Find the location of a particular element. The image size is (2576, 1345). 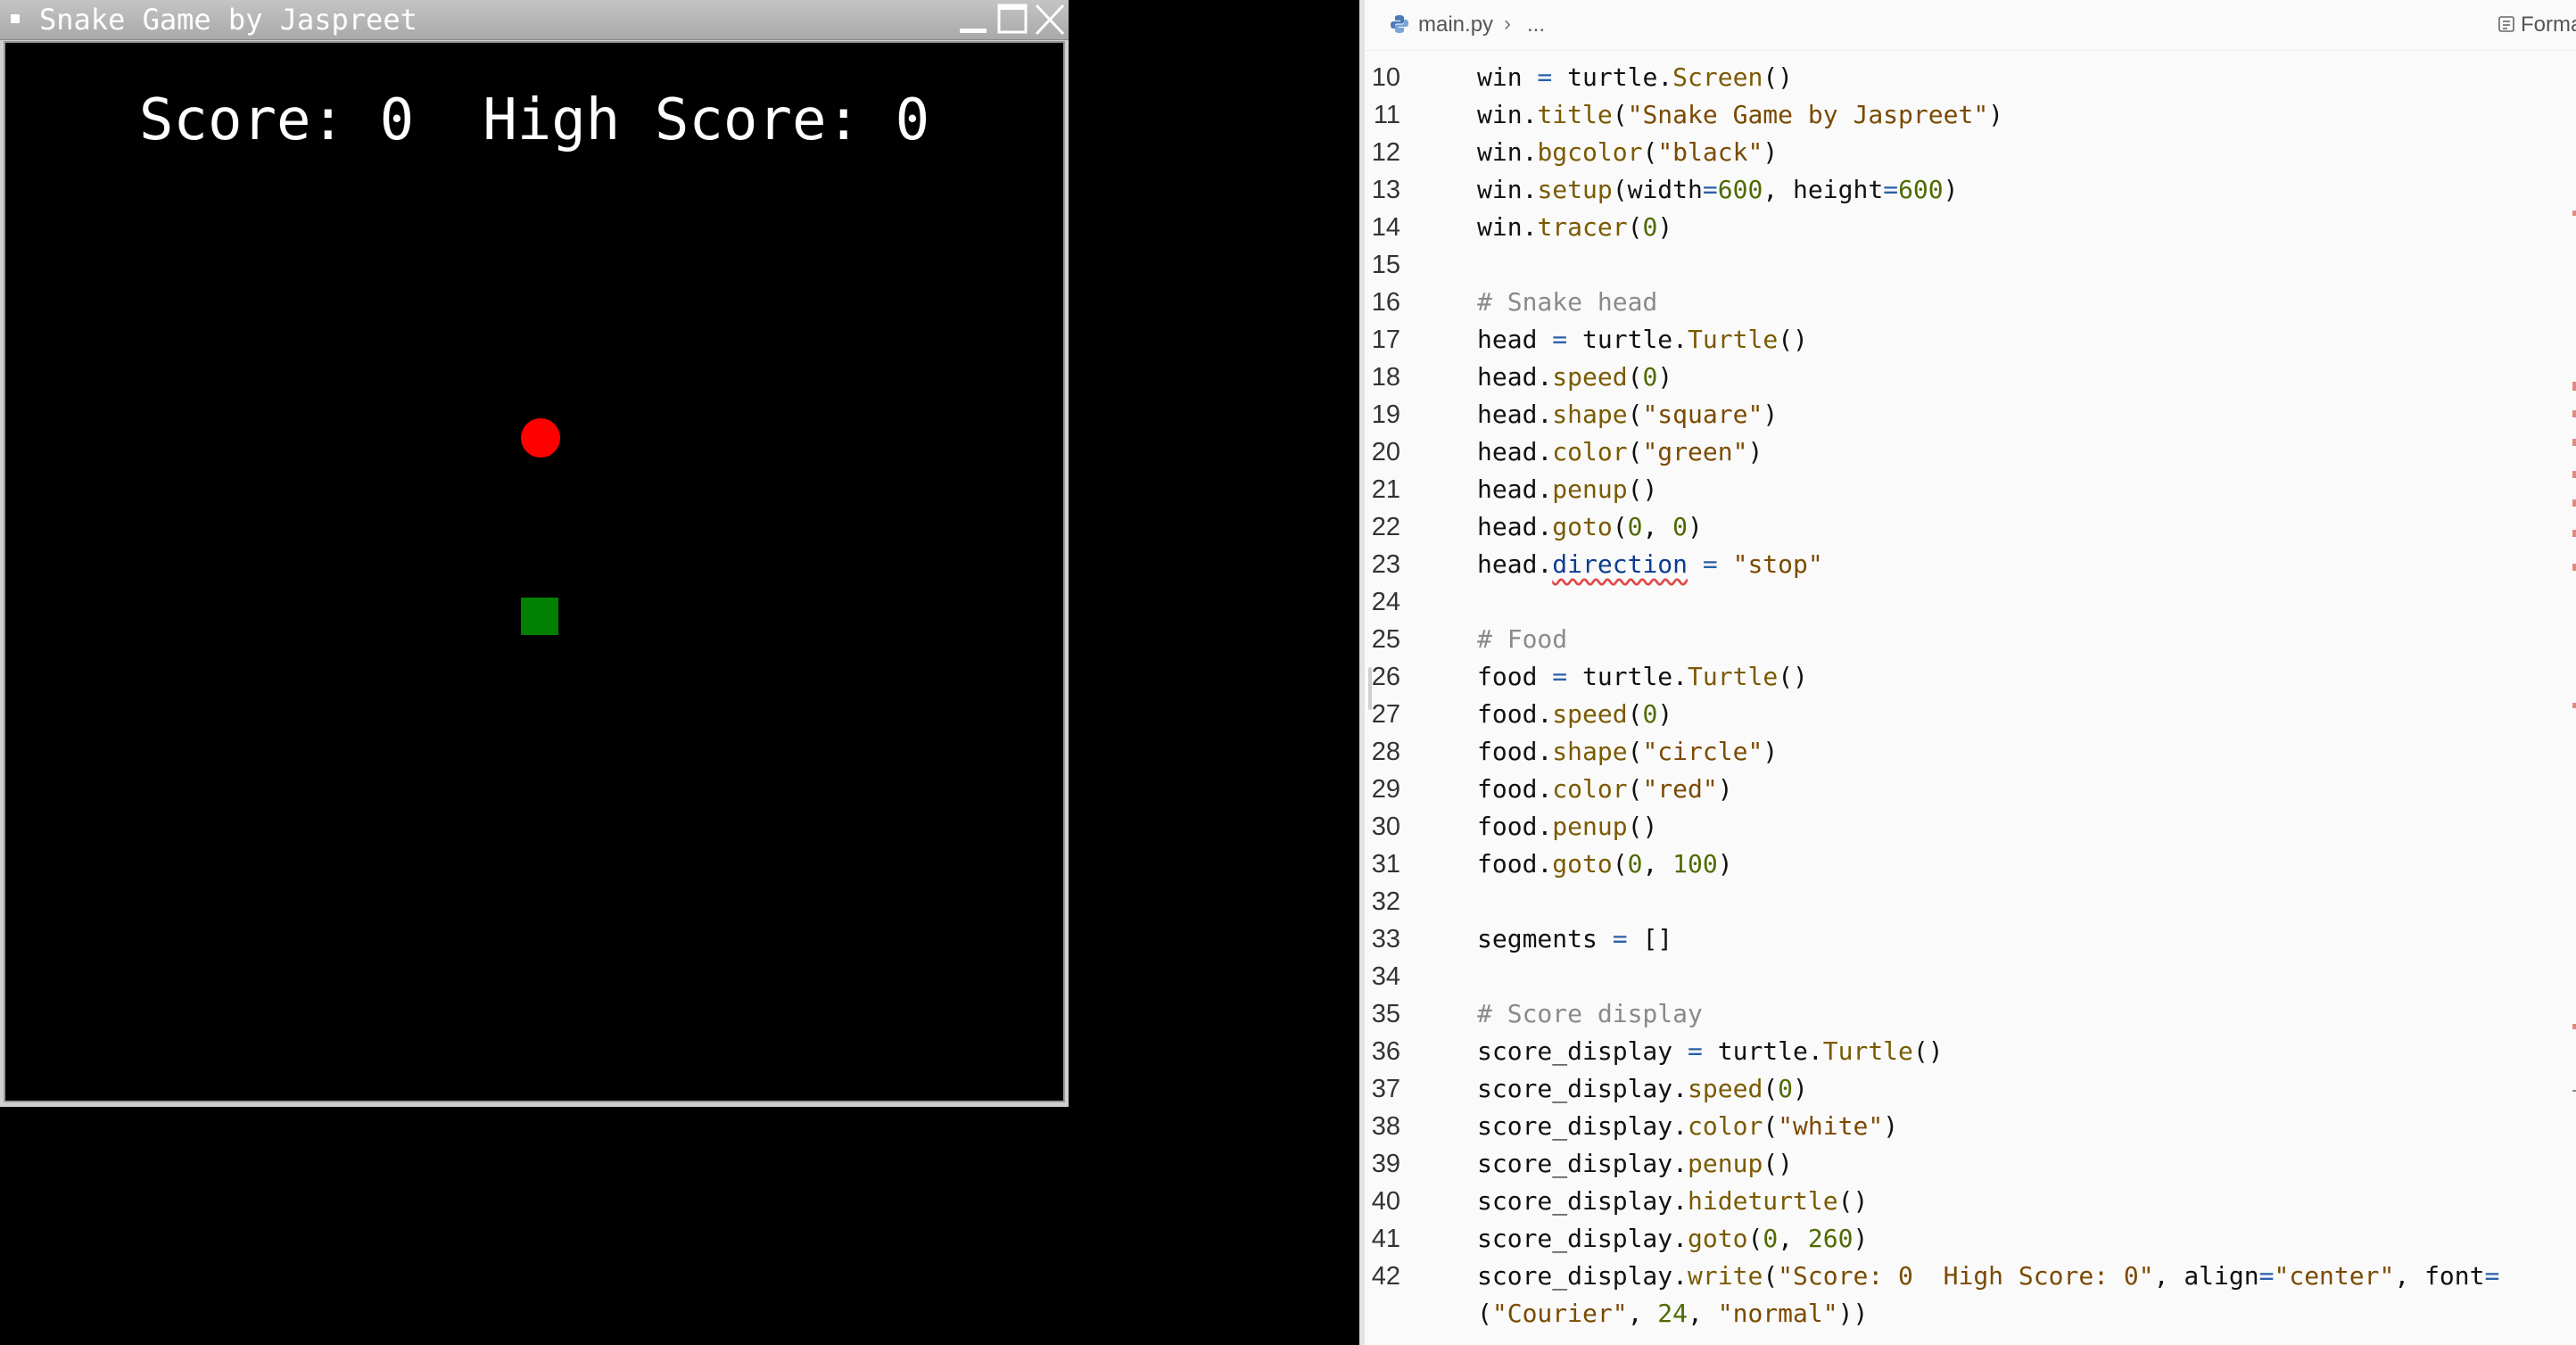

line-number: 19 is located at coordinates (1386, 414).